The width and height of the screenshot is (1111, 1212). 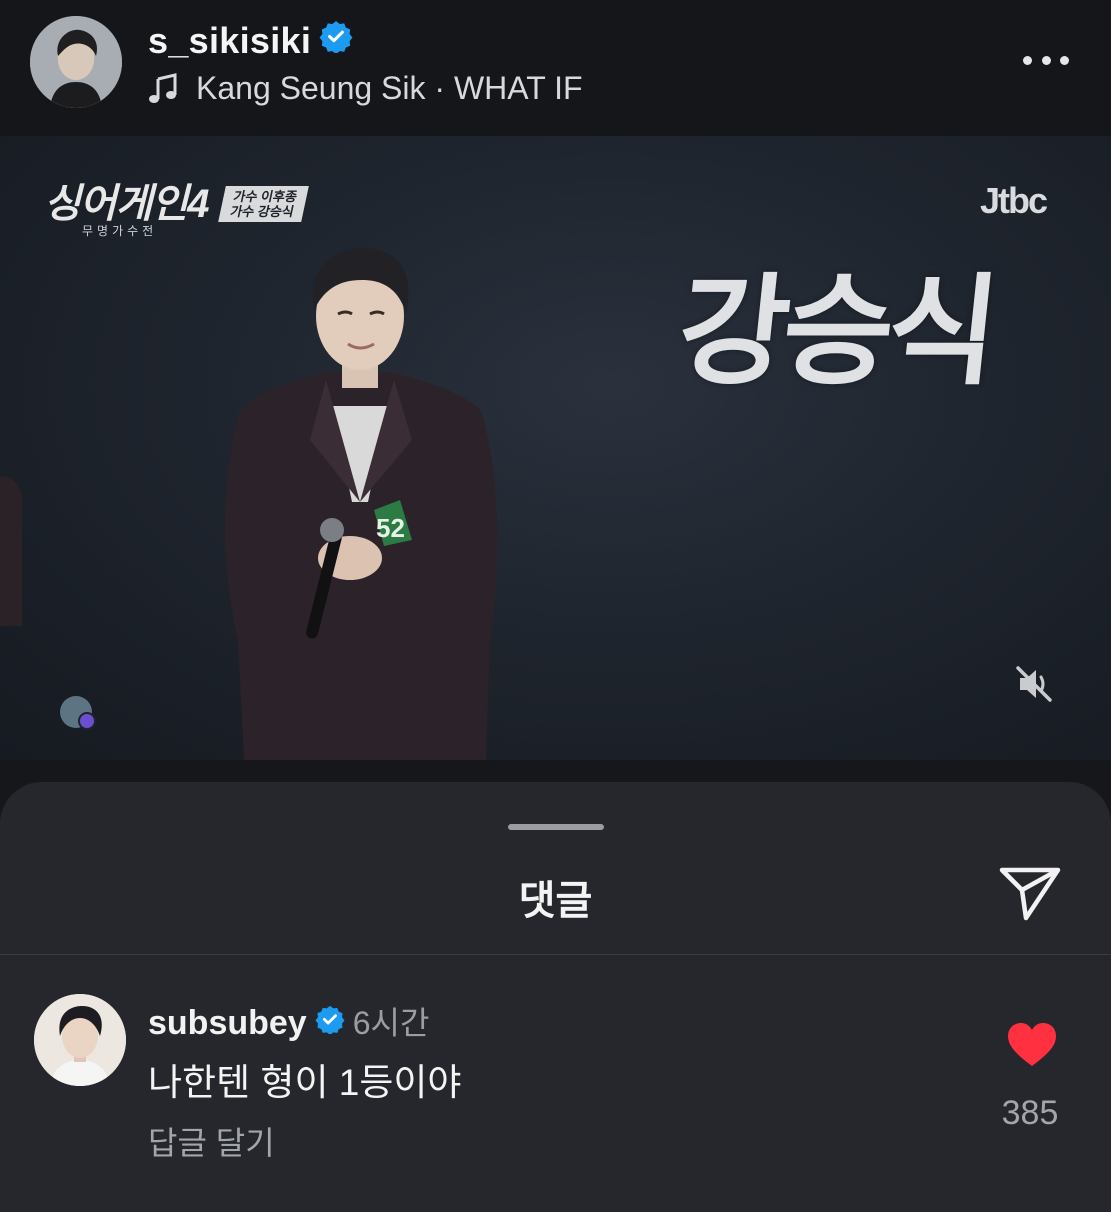 What do you see at coordinates (163, 88) in the screenshot?
I see `music-note-icon` at bounding box center [163, 88].